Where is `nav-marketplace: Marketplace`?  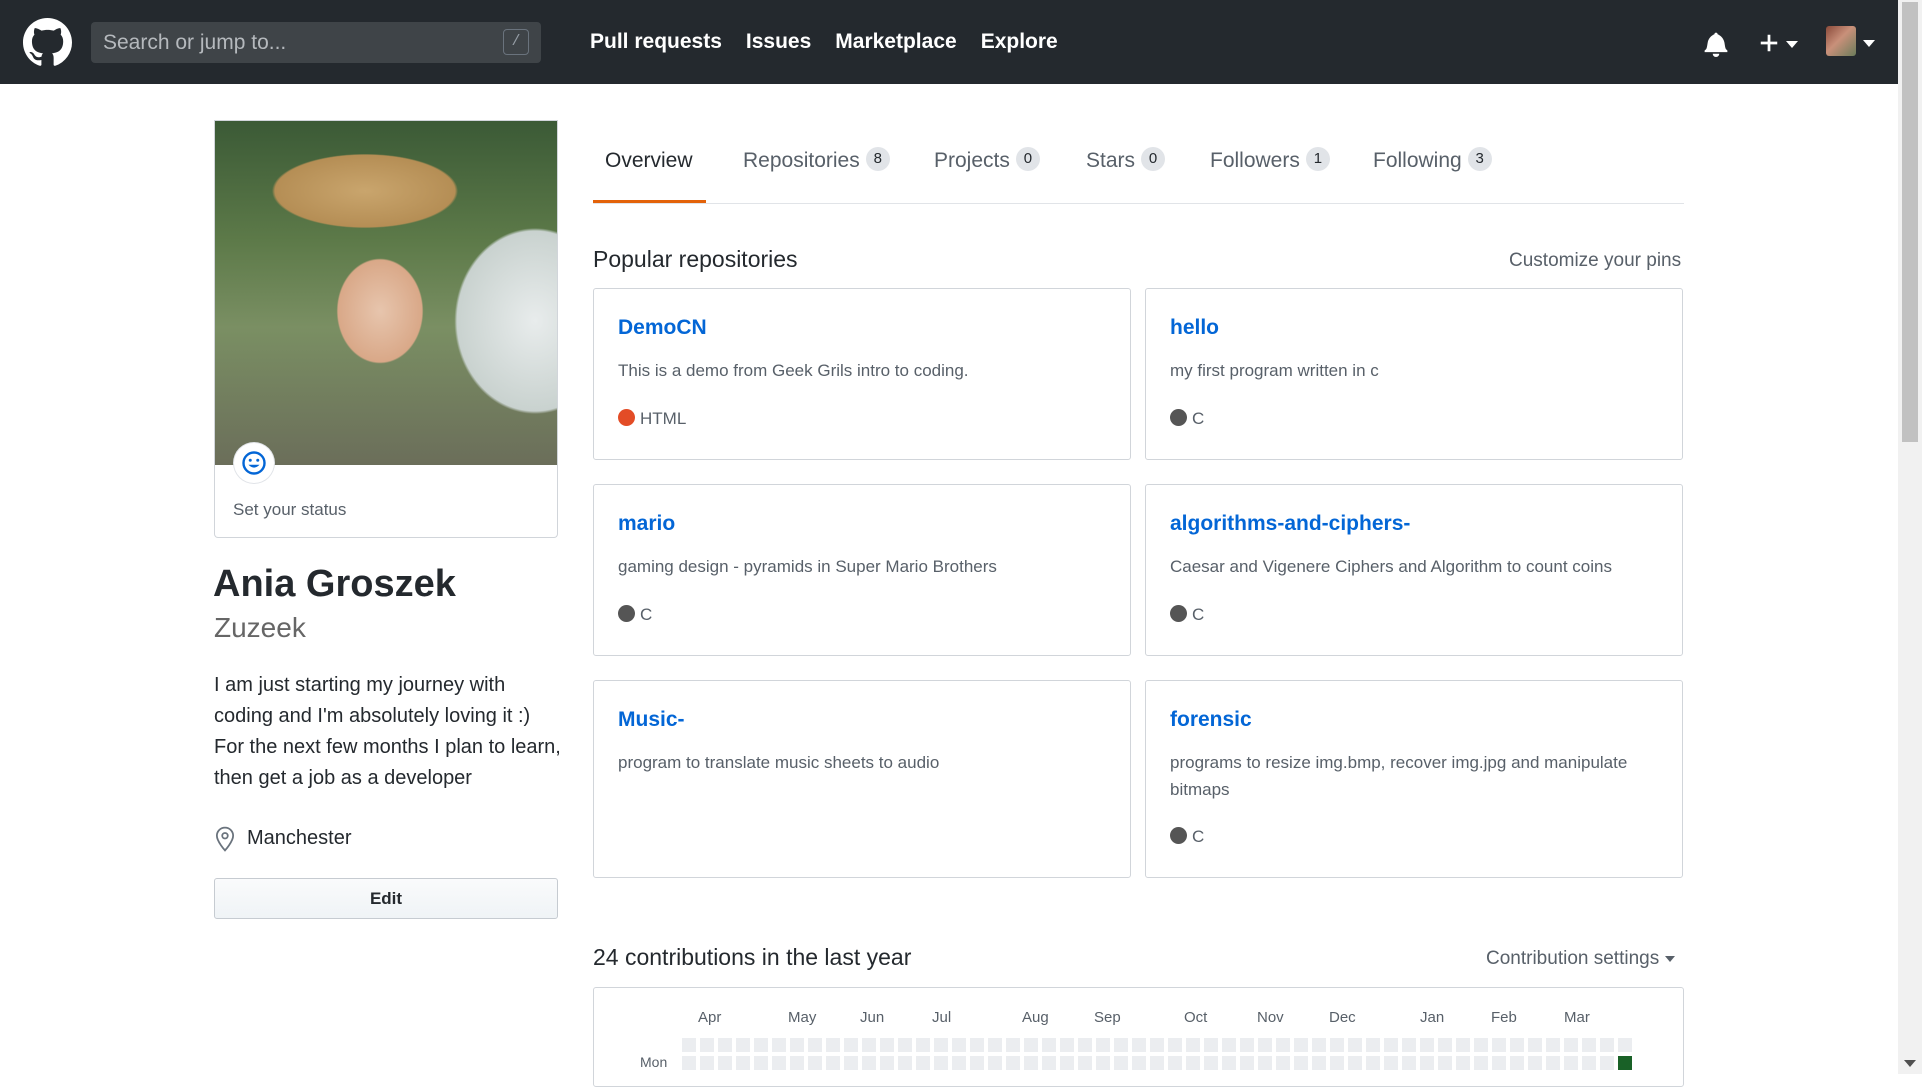
nav-marketplace: Marketplace is located at coordinates (895, 42).